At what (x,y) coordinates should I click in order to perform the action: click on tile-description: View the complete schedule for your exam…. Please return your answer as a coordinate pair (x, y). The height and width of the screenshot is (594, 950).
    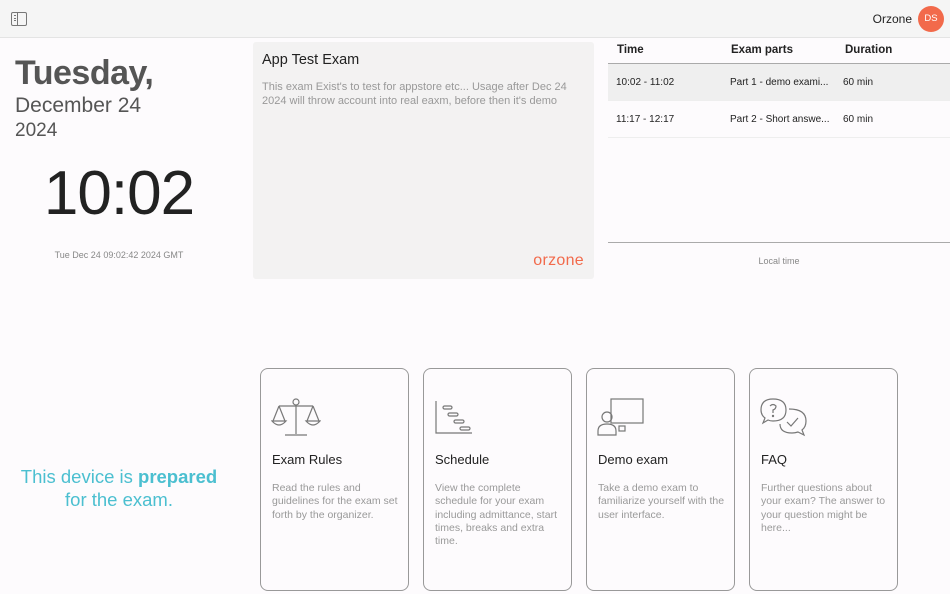
    Looking at the image, I should click on (496, 515).